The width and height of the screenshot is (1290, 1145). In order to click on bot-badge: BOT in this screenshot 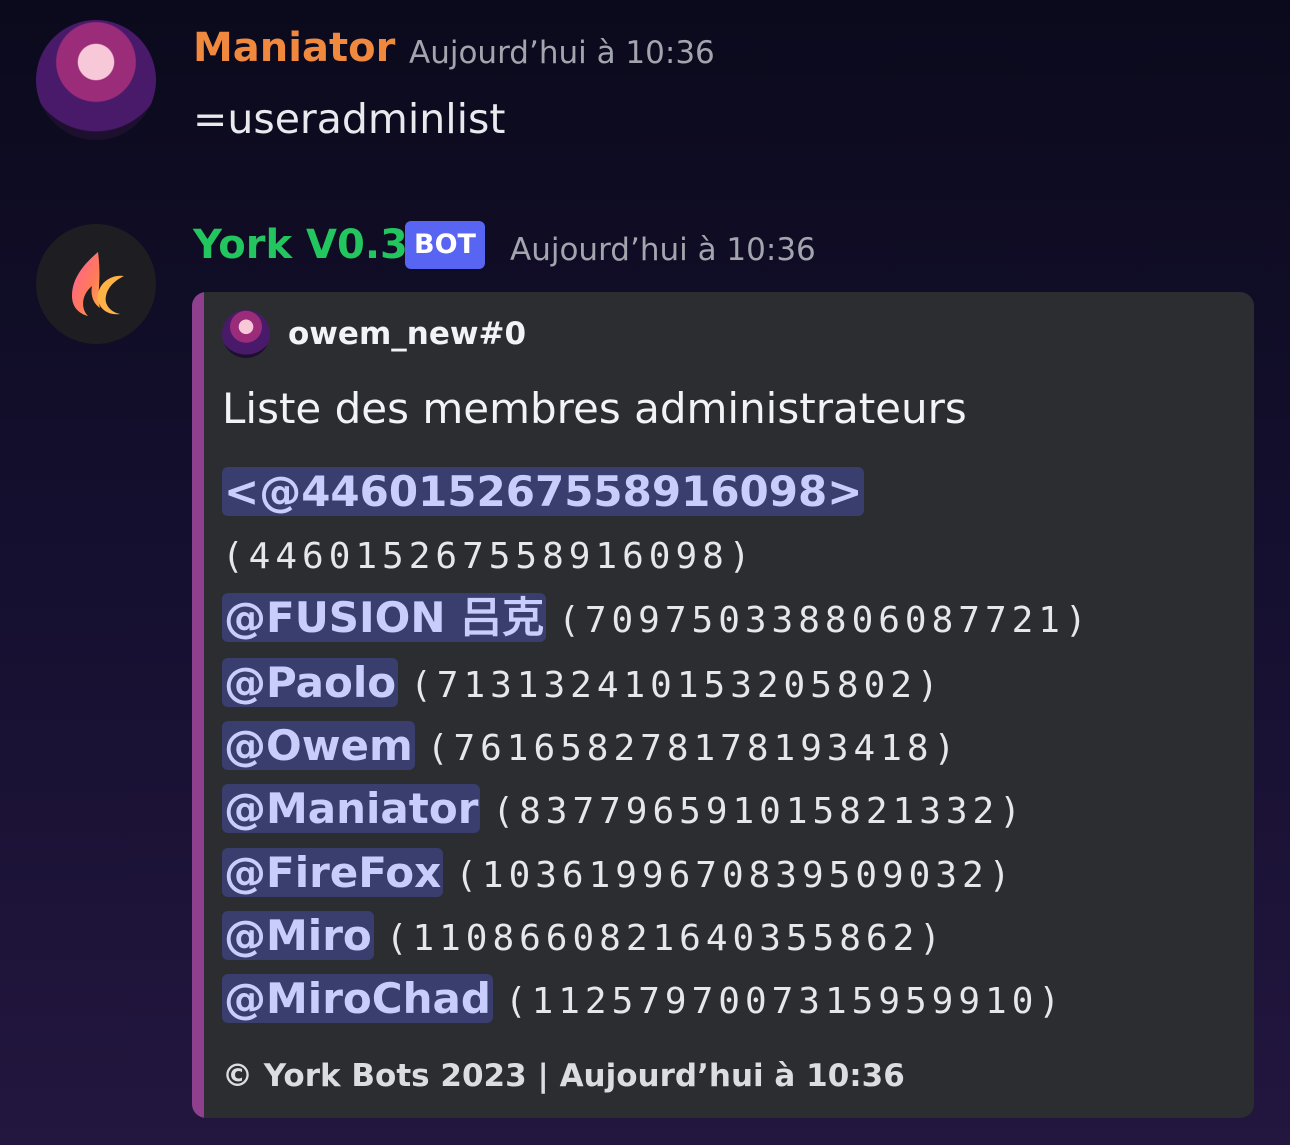, I will do `click(445, 245)`.